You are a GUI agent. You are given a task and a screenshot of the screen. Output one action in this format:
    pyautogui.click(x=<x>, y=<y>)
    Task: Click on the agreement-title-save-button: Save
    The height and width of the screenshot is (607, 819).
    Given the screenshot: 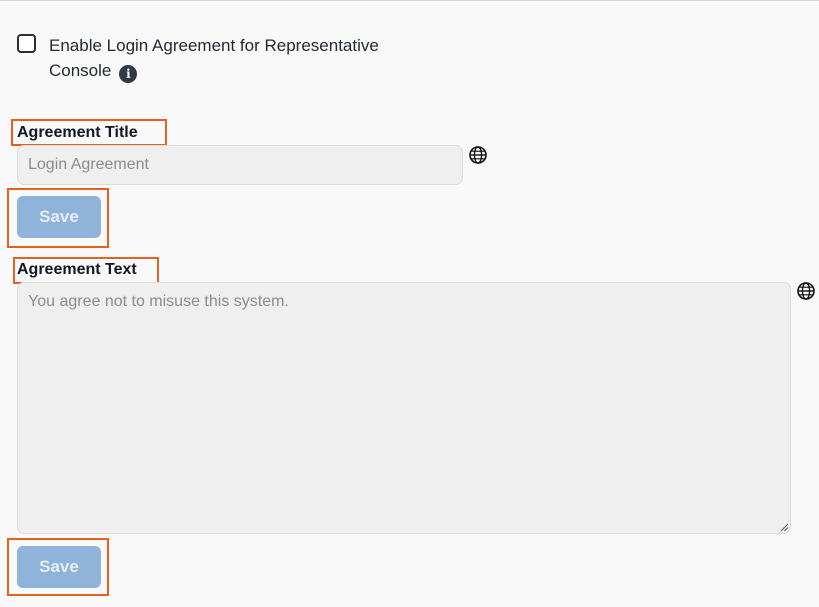 What is the action you would take?
    pyautogui.click(x=59, y=217)
    